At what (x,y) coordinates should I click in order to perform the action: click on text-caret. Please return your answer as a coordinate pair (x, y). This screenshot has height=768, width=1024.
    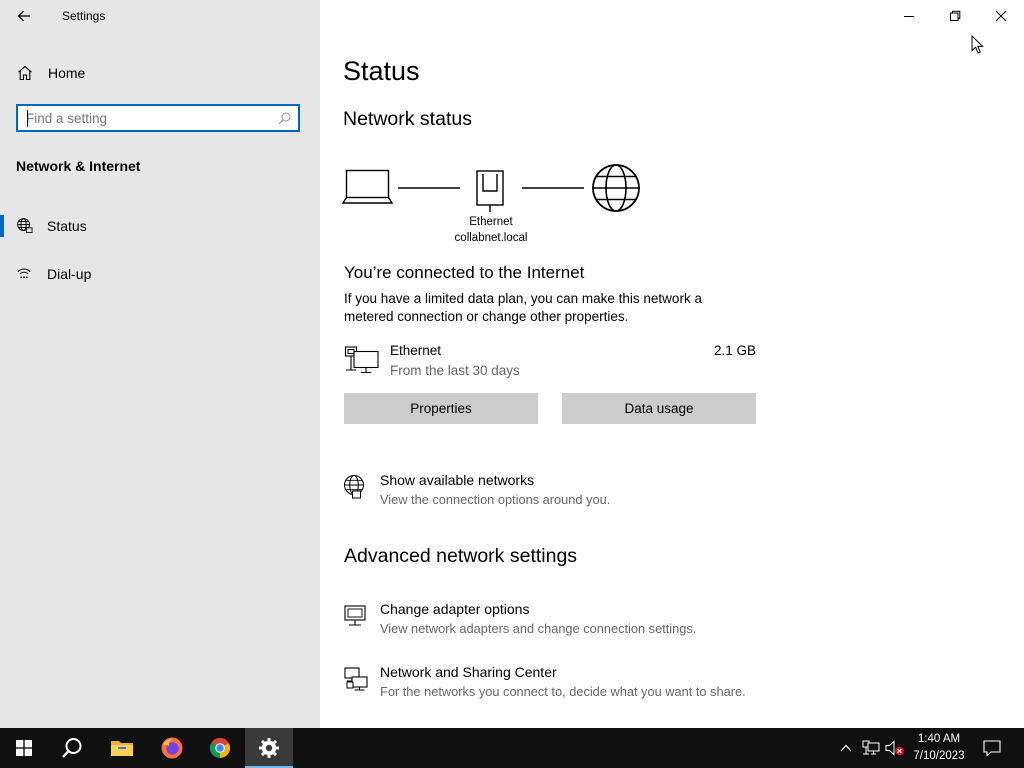
    Looking at the image, I should click on (27, 118).